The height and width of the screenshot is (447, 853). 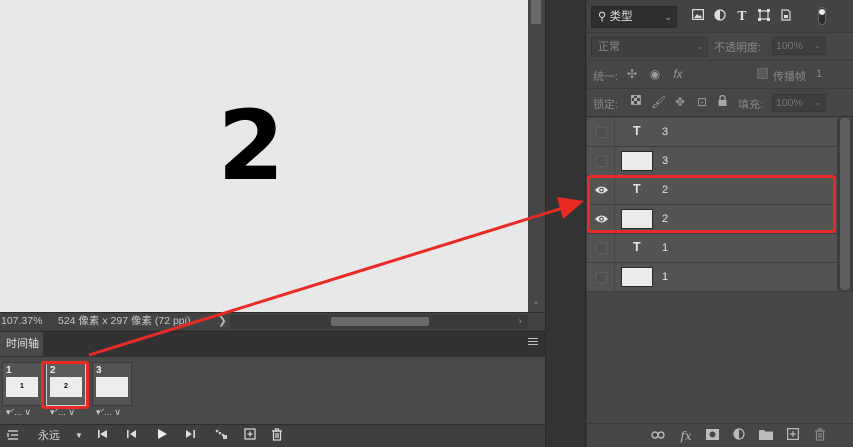 I want to click on panel-menu-icon, so click(x=533, y=343).